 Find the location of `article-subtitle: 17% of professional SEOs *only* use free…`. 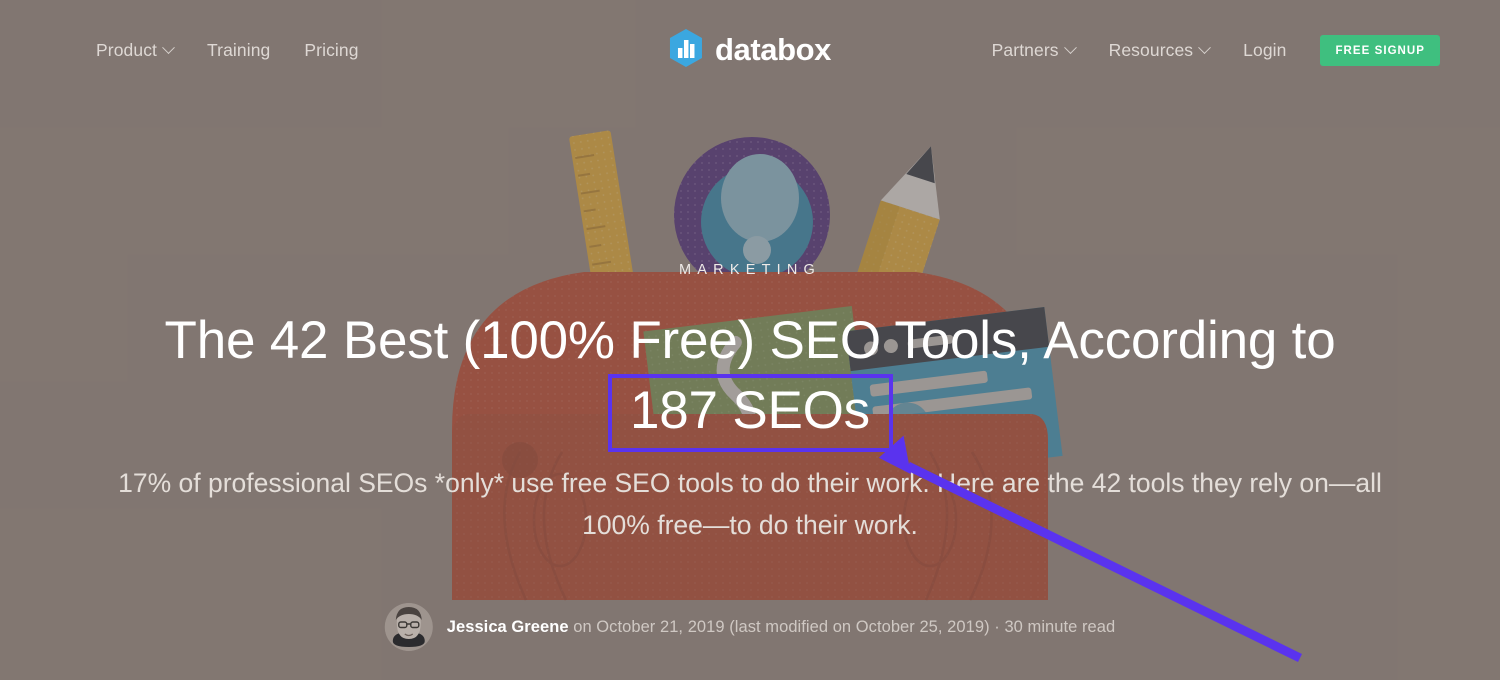

article-subtitle: 17% of professional SEOs *only* use free… is located at coordinates (750, 504).